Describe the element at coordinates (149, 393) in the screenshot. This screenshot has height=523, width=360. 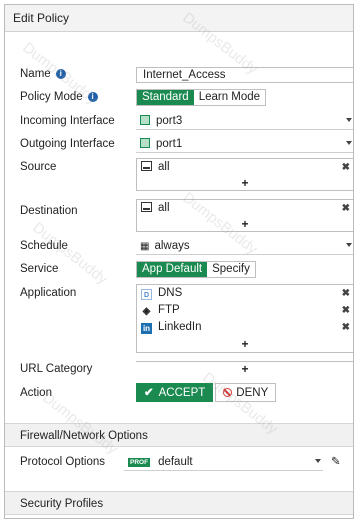
I see `check-icon: ✔` at that location.